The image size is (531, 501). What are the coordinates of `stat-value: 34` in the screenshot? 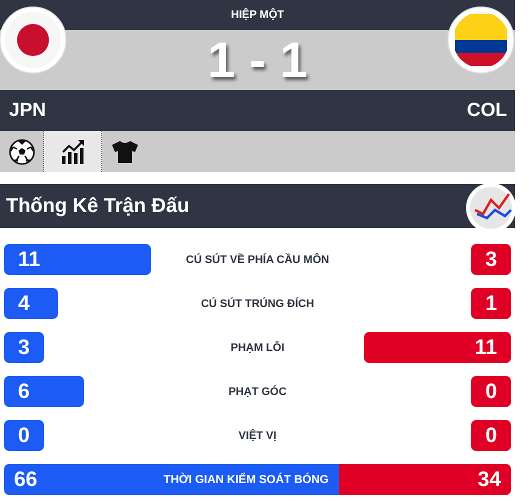 It's located at (489, 480).